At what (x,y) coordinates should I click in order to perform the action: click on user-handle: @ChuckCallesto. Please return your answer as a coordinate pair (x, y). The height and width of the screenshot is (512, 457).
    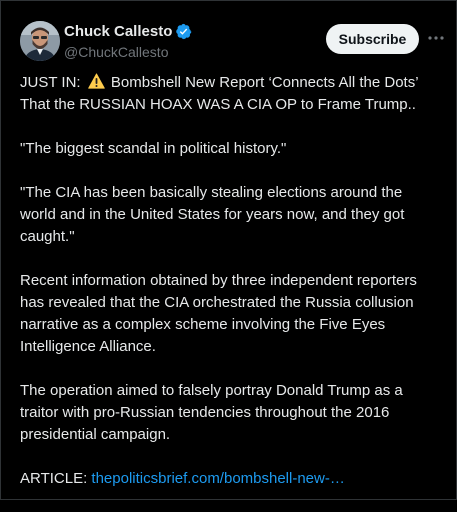
    Looking at the image, I should click on (128, 52).